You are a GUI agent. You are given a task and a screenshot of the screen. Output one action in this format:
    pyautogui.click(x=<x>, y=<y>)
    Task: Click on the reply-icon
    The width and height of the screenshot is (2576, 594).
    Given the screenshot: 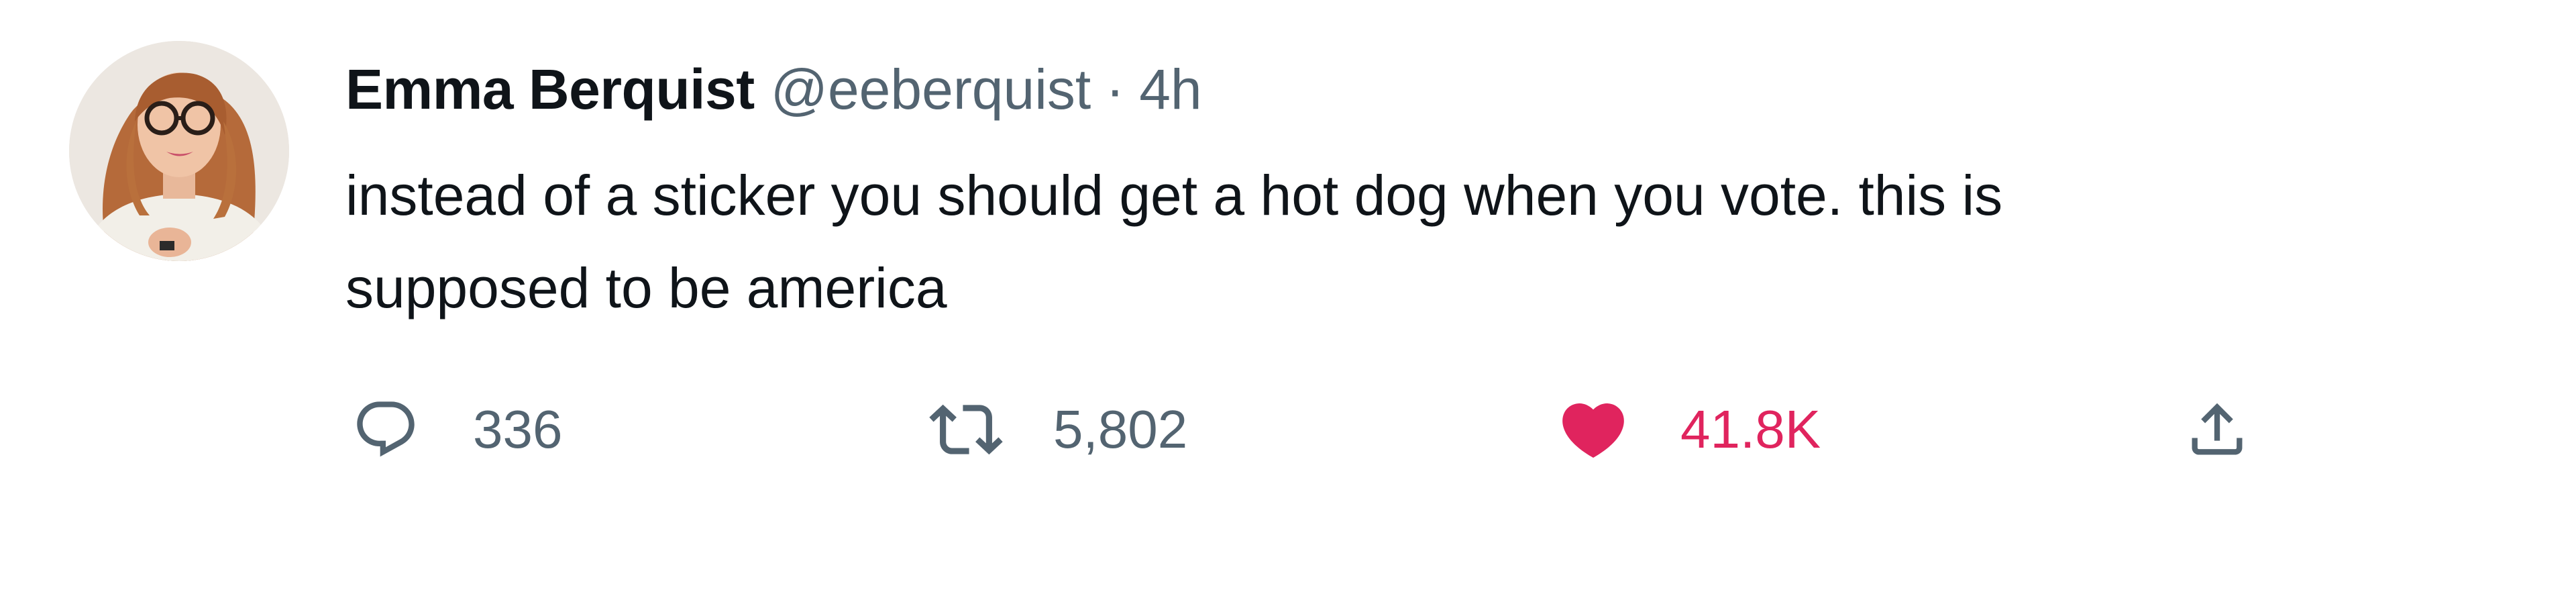 What is the action you would take?
    pyautogui.click(x=385, y=429)
    